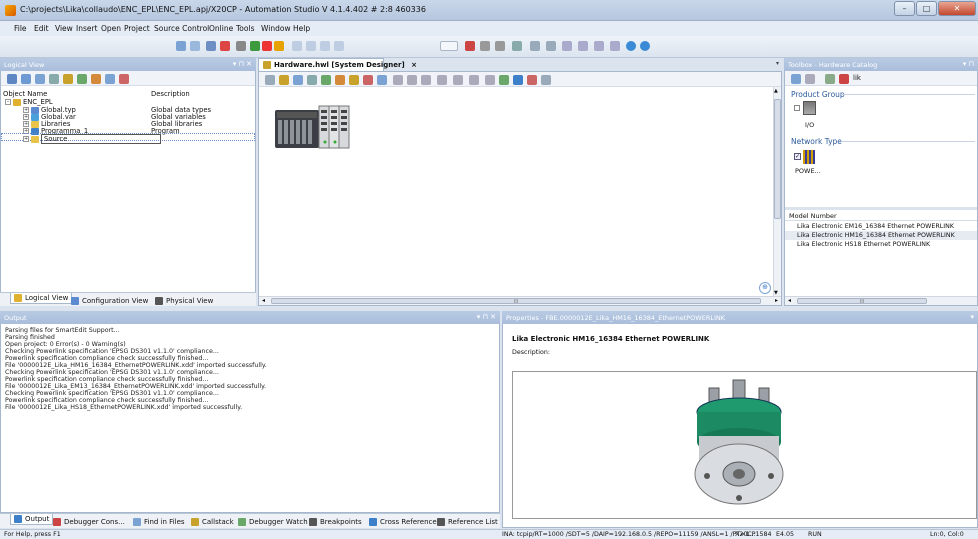  I want to click on new-icon, so click(181, 46).